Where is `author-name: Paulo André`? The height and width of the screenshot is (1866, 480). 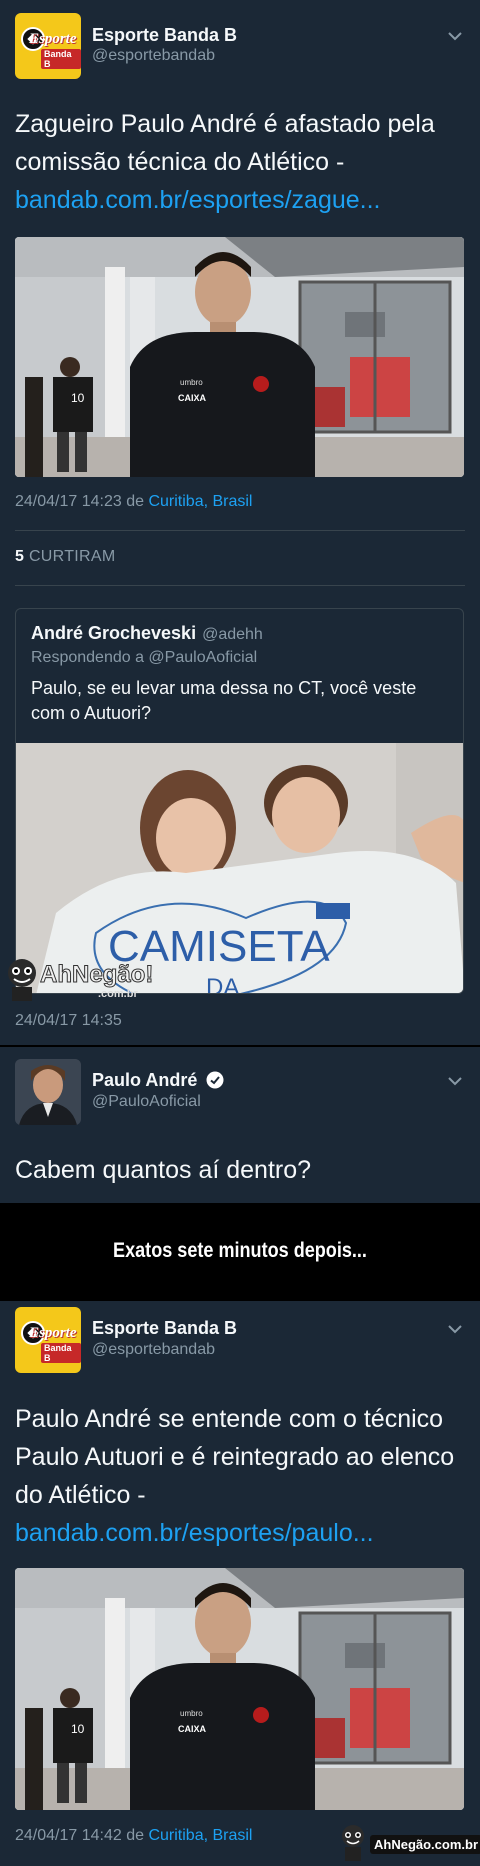
author-name: Paulo André is located at coordinates (158, 1080).